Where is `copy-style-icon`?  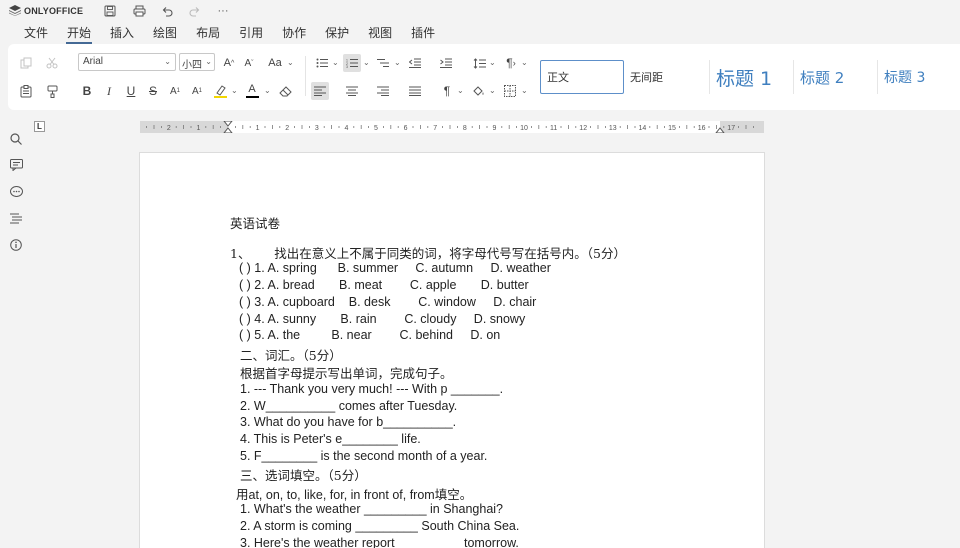 copy-style-icon is located at coordinates (52, 91).